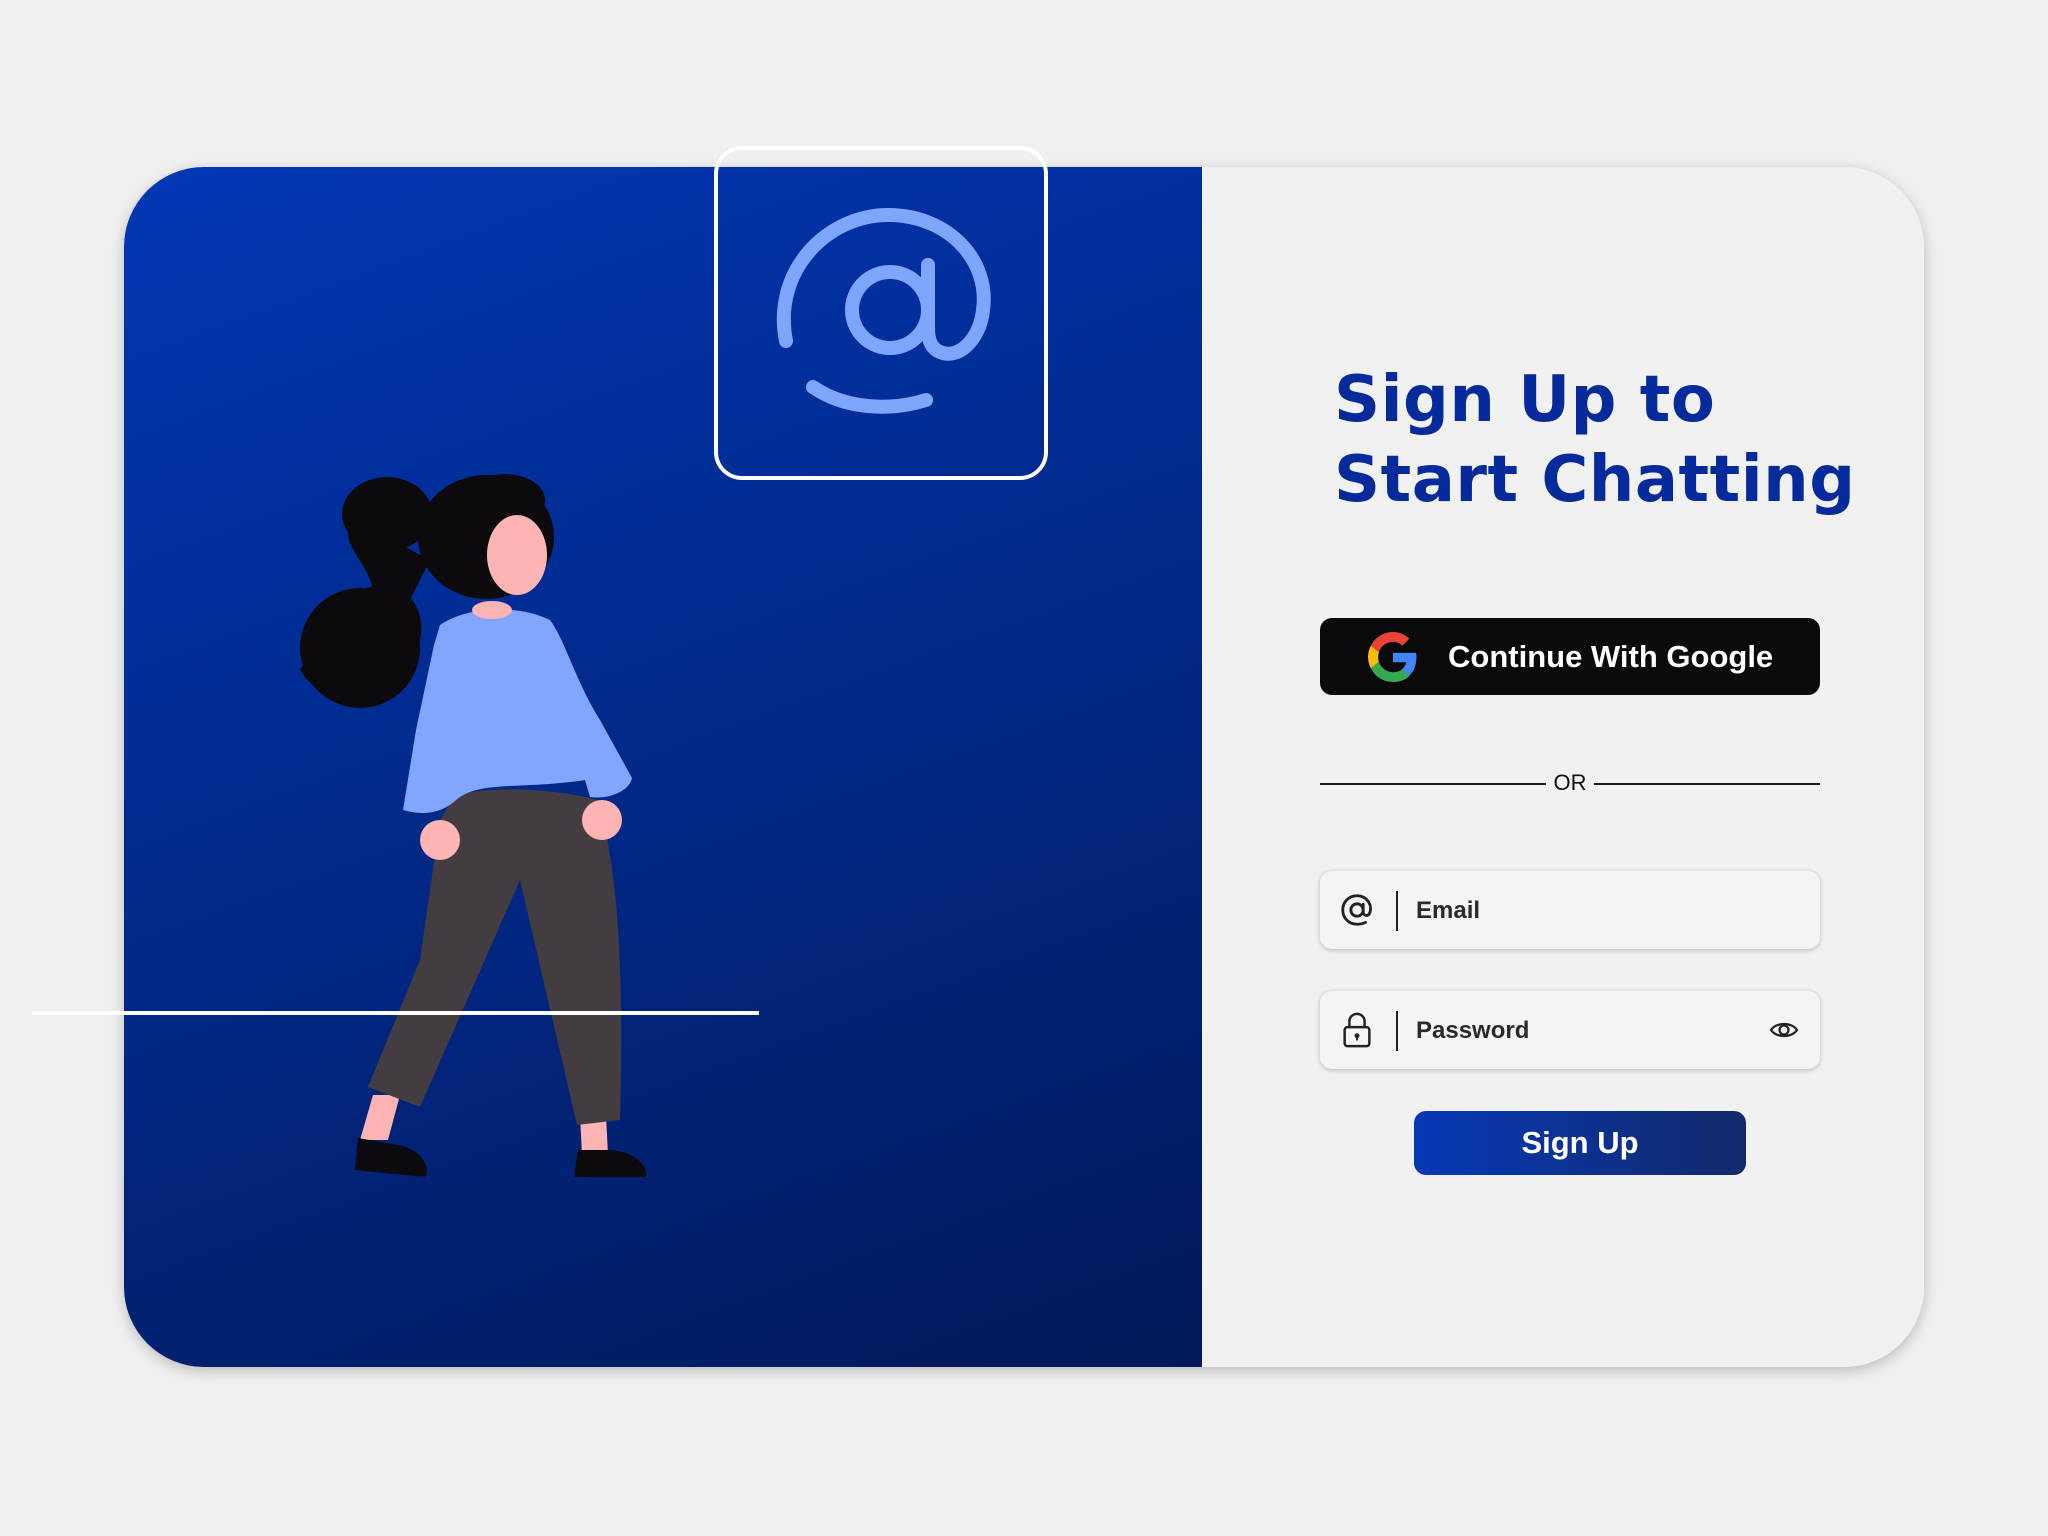  Describe the element at coordinates (1611, 656) in the screenshot. I see `google-button-label: Continue With Google` at that location.